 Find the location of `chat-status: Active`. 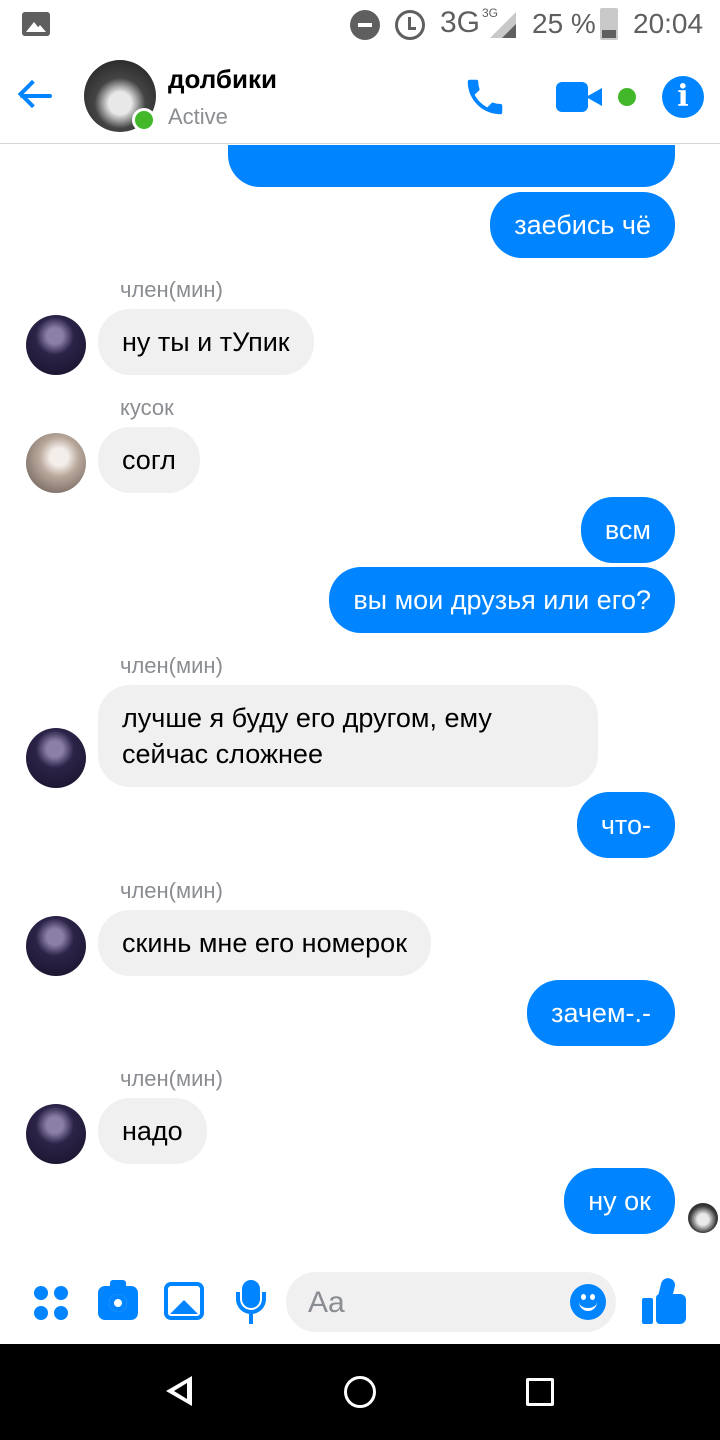

chat-status: Active is located at coordinates (198, 116).